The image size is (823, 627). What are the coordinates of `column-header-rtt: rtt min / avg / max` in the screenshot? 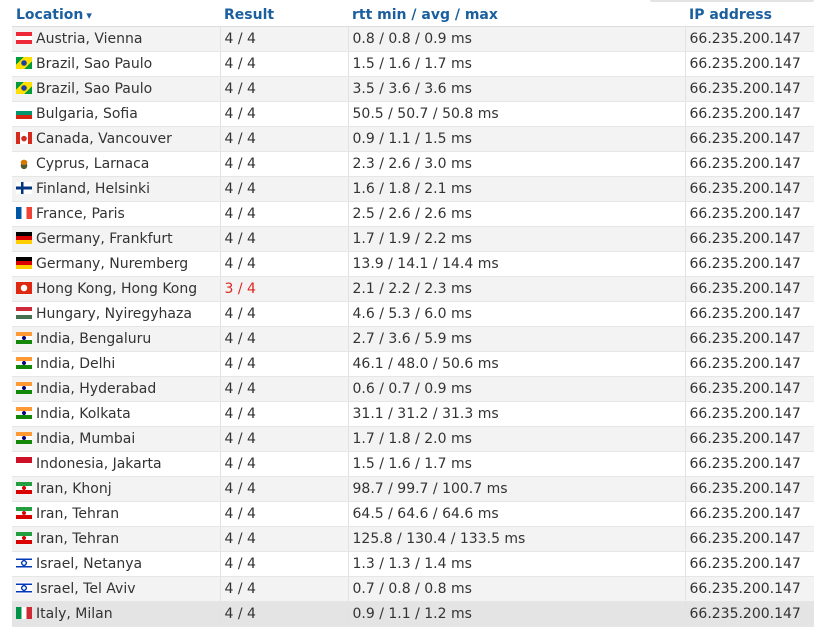 It's located at (516, 15).